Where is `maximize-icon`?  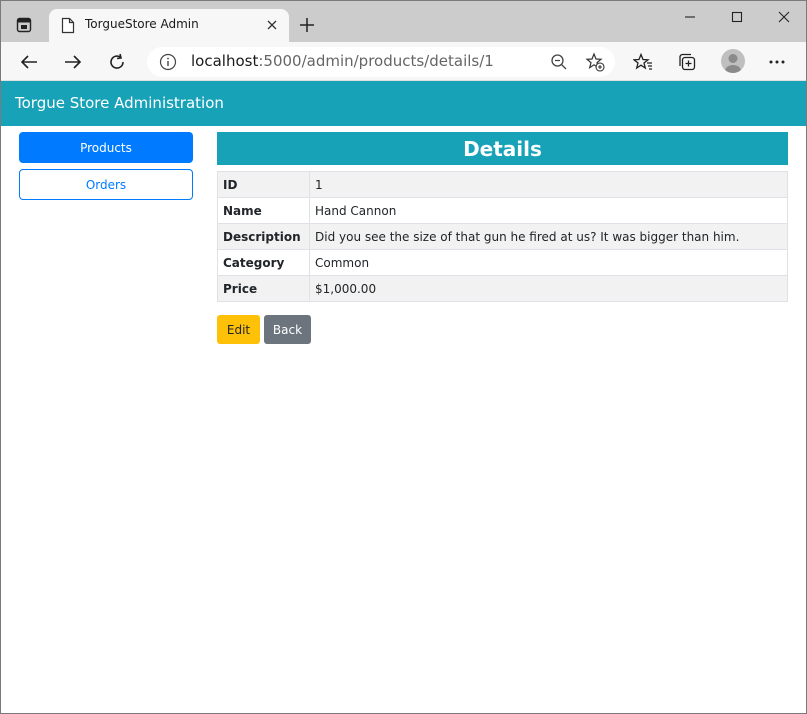 maximize-icon is located at coordinates (737, 17).